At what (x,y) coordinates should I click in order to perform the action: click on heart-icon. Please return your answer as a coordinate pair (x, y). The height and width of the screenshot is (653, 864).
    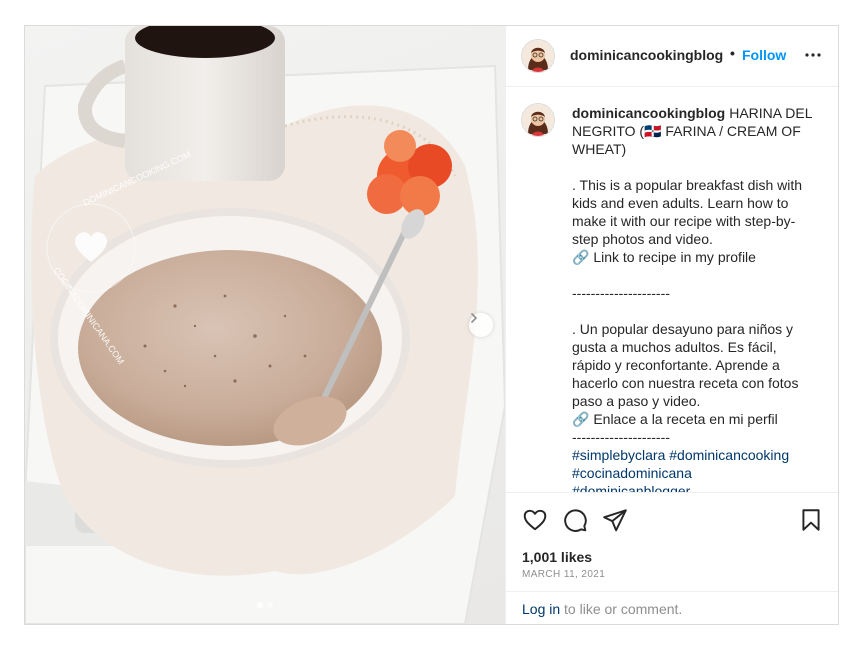
    Looking at the image, I should click on (535, 520).